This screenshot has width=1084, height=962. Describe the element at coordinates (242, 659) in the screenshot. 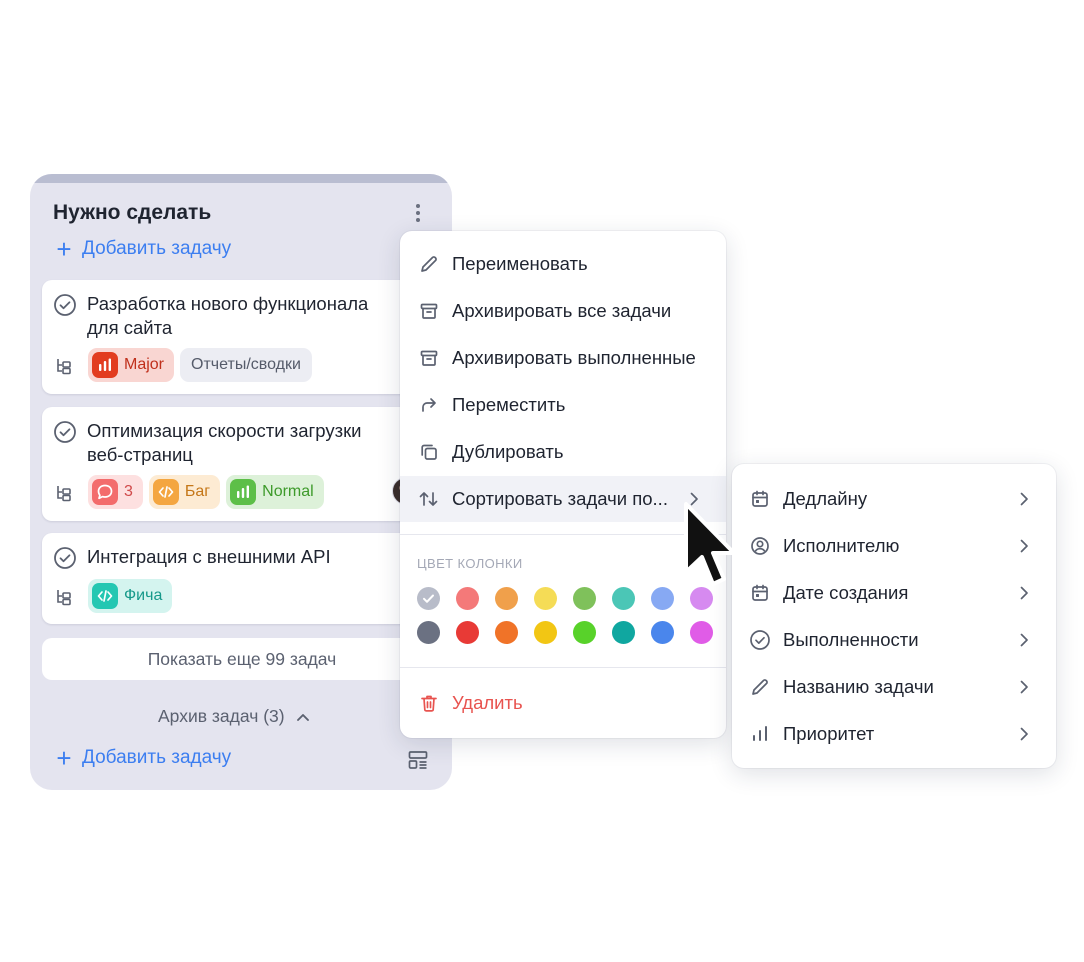

I see `show-more-button: Показать еще 99 задач` at that location.